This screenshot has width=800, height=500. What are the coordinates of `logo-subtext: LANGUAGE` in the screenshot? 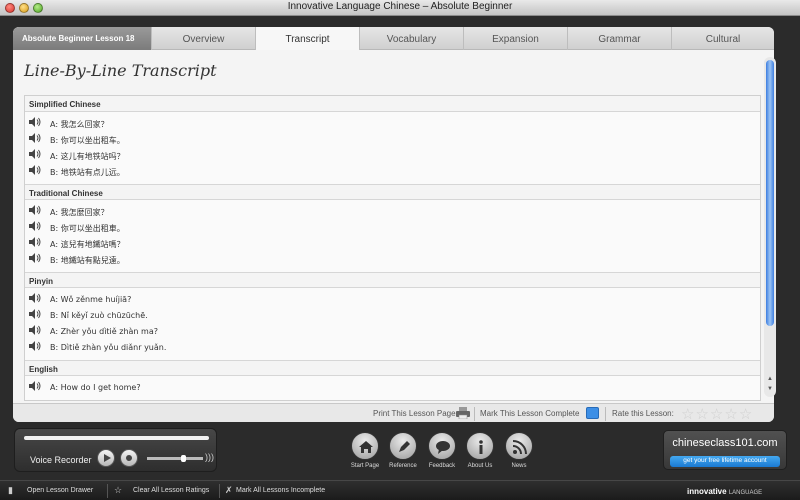 It's located at (745, 493).